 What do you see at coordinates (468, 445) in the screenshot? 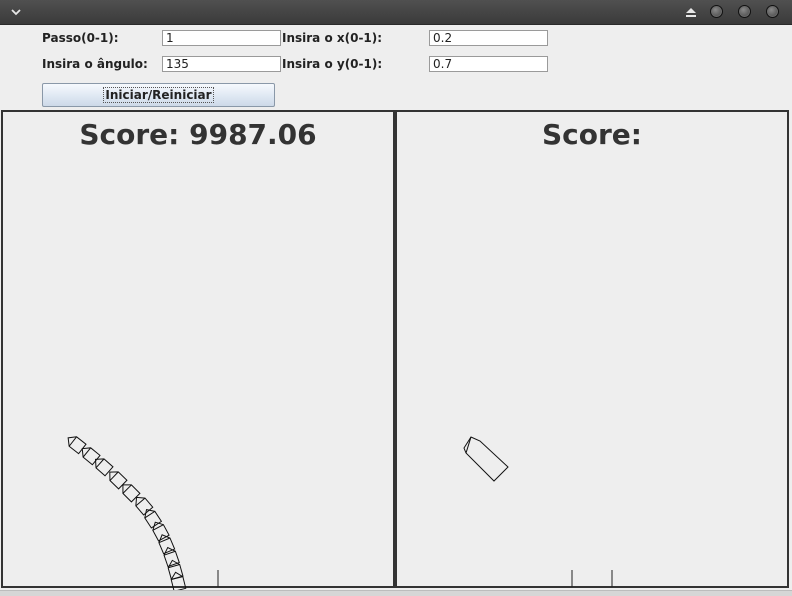
I see `right-rocket-seam` at bounding box center [468, 445].